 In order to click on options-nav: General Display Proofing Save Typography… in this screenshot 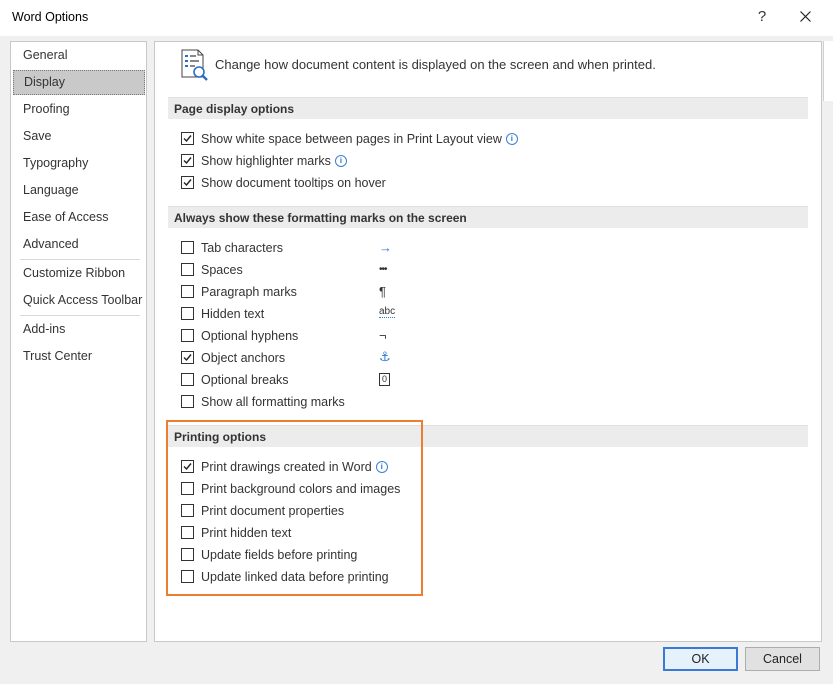, I will do `click(78, 341)`.